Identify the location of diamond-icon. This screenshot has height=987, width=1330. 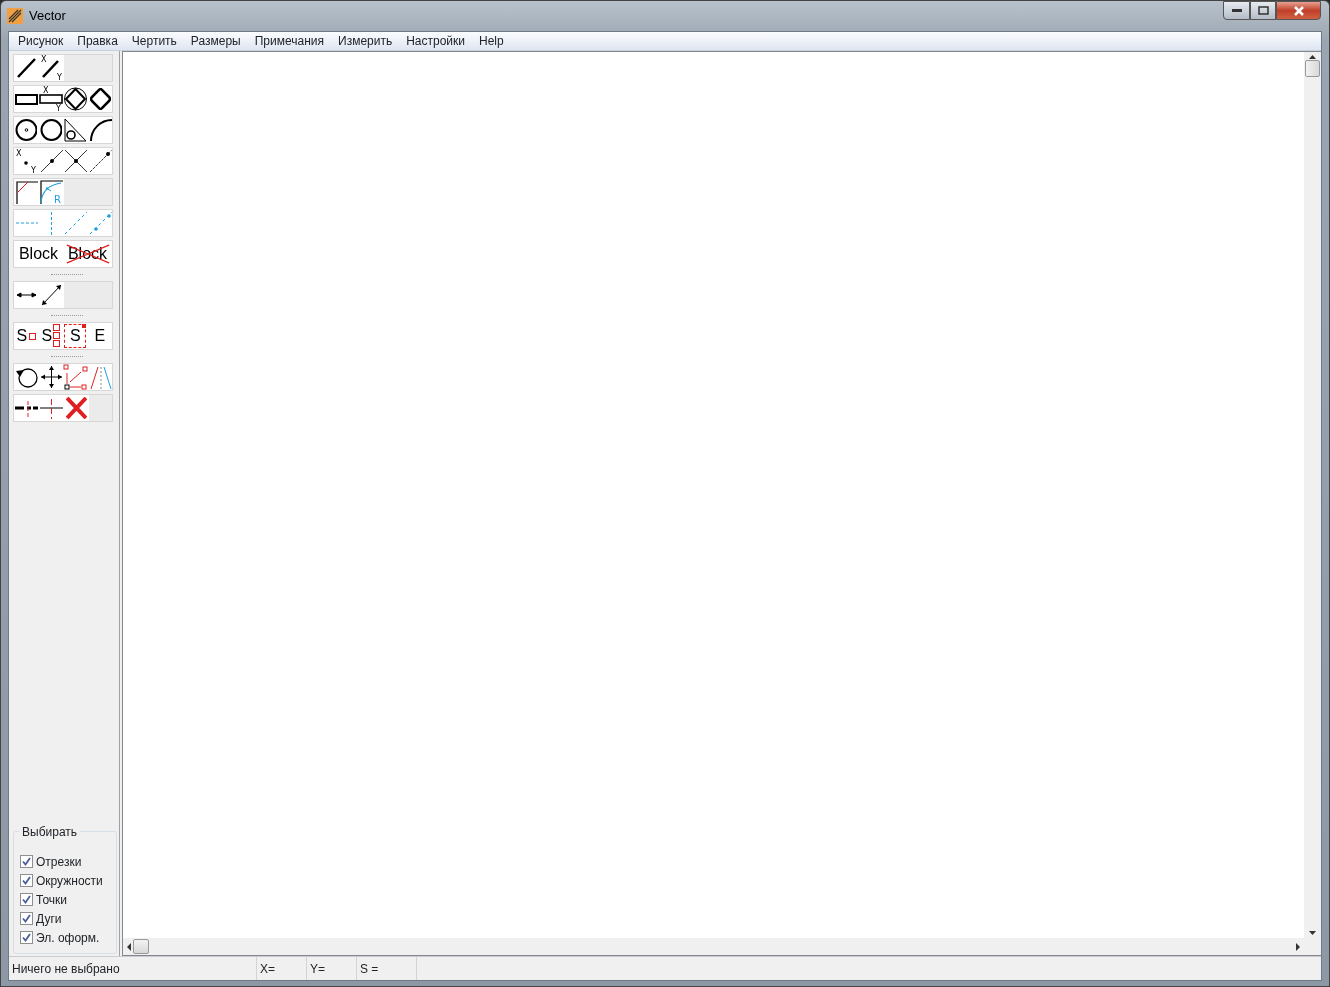
(100, 99).